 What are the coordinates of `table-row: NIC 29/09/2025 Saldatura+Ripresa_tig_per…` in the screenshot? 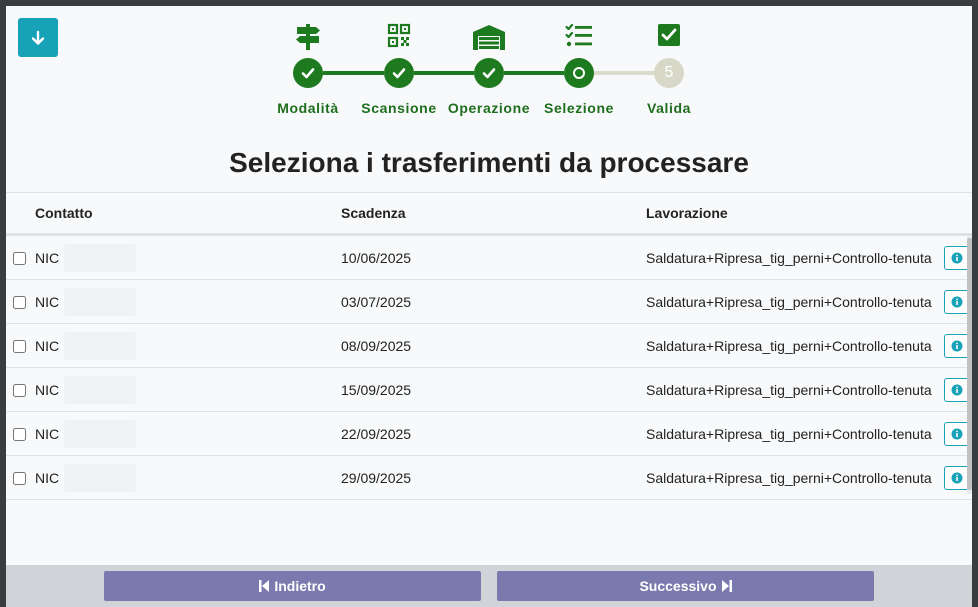 It's located at (489, 478).